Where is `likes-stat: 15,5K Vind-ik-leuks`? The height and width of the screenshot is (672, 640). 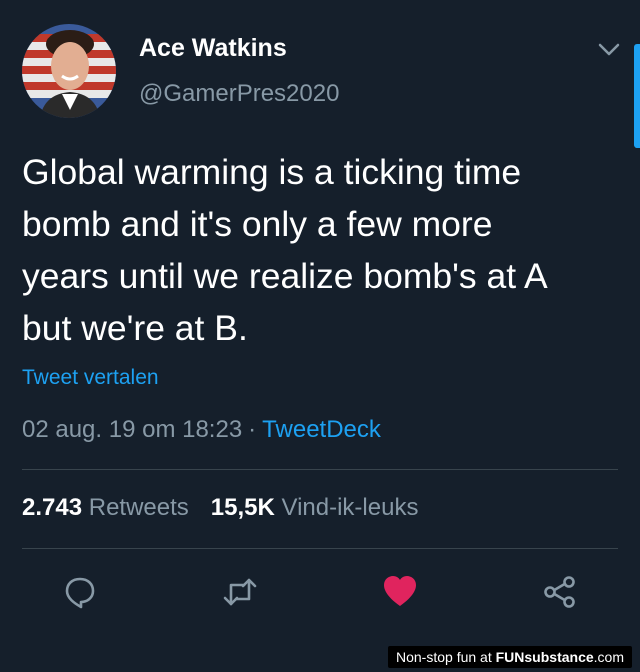
likes-stat: 15,5K Vind-ik-leuks is located at coordinates (315, 507).